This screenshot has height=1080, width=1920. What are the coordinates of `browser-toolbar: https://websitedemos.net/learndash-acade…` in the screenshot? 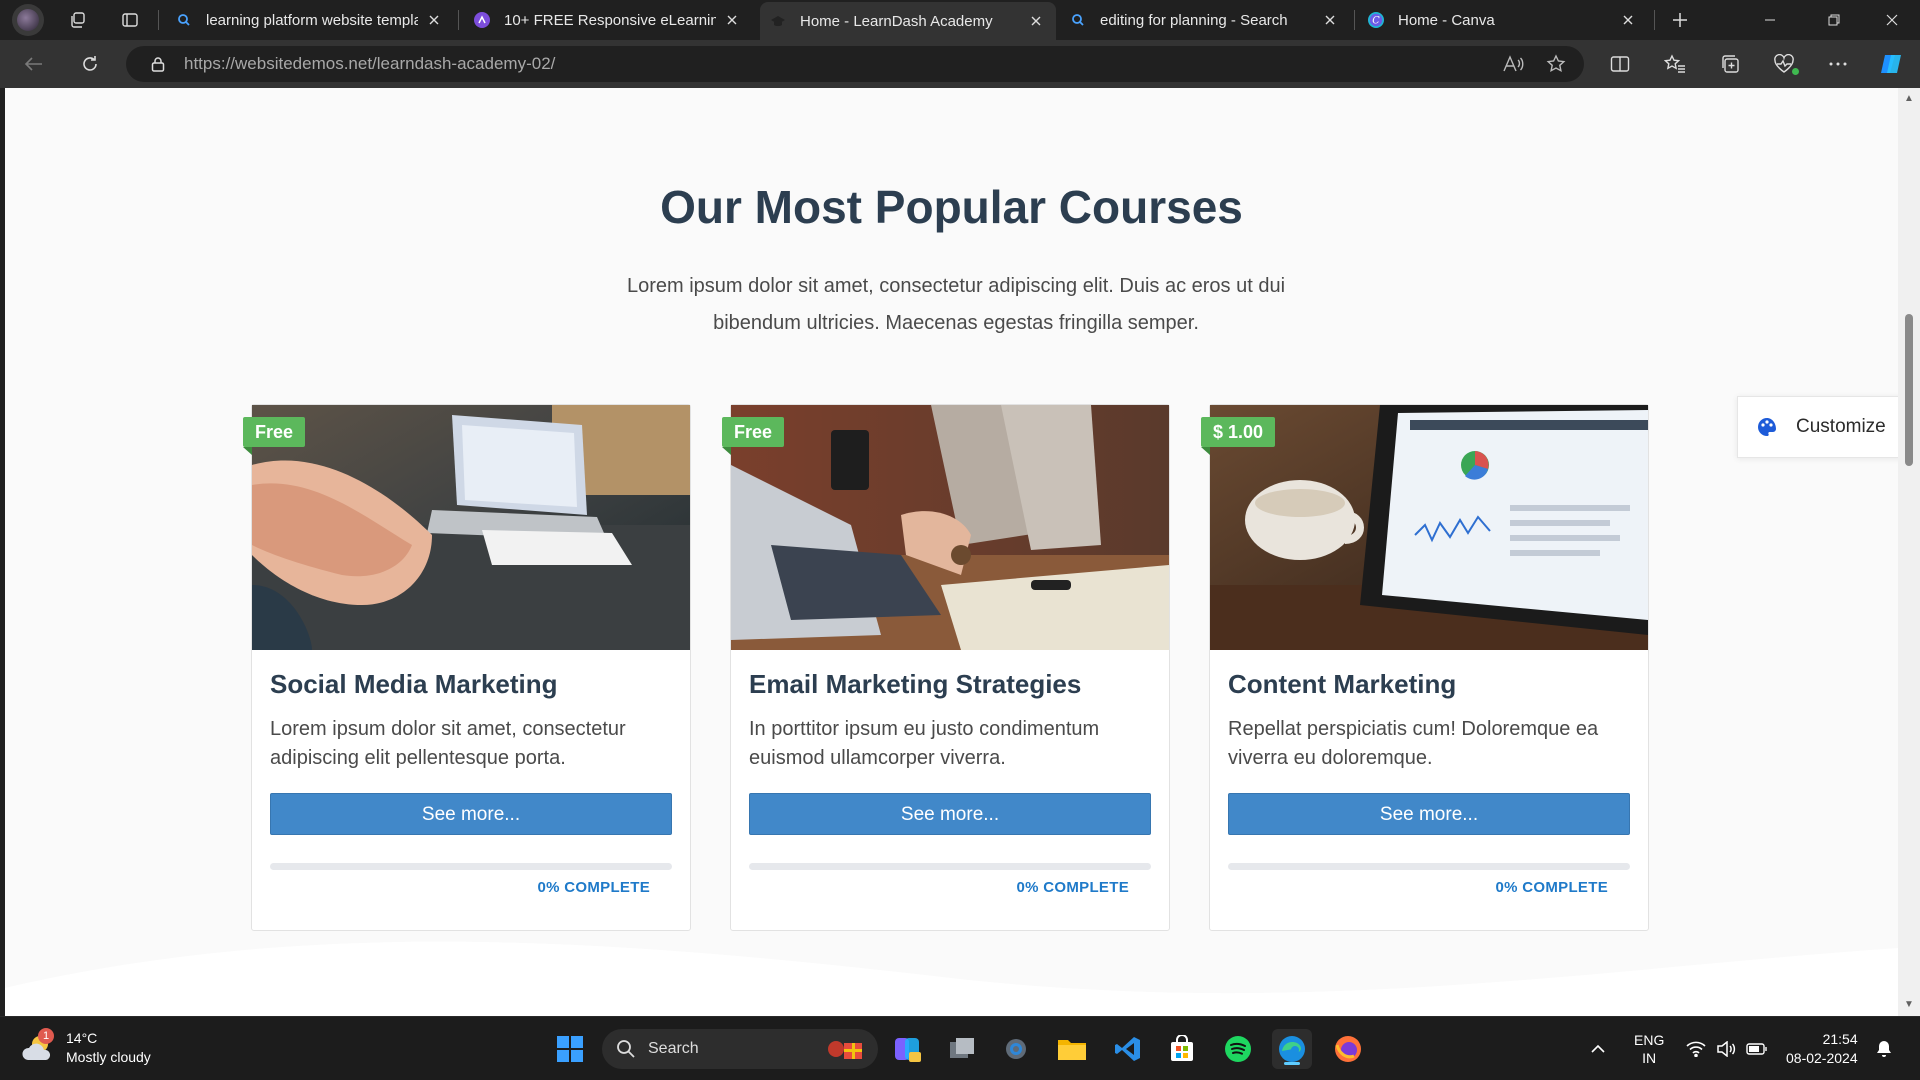 It's located at (960, 64).